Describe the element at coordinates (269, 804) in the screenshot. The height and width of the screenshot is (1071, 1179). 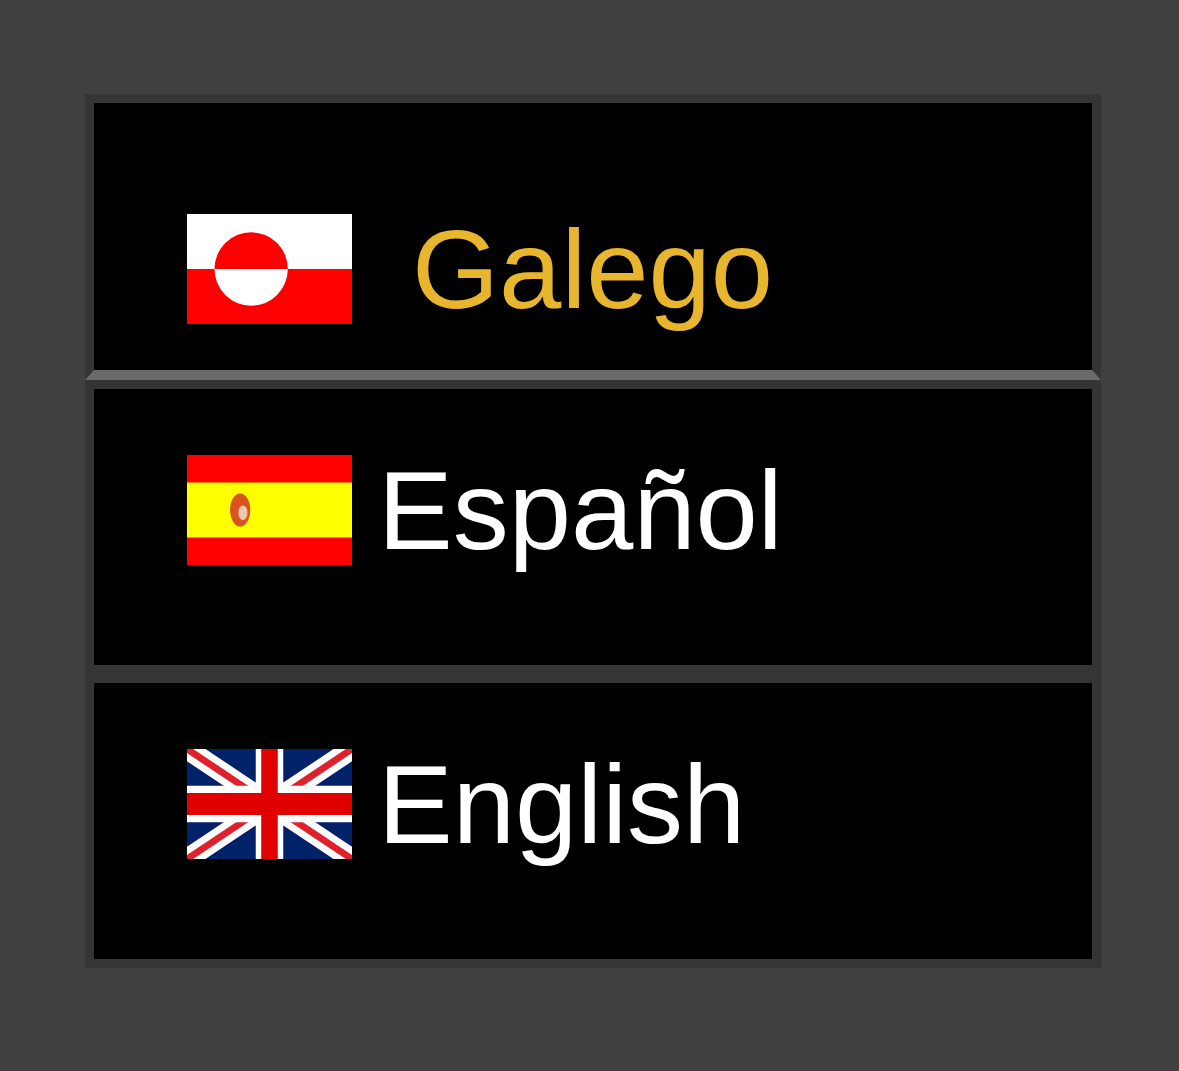
I see `uk-flag-icon` at that location.